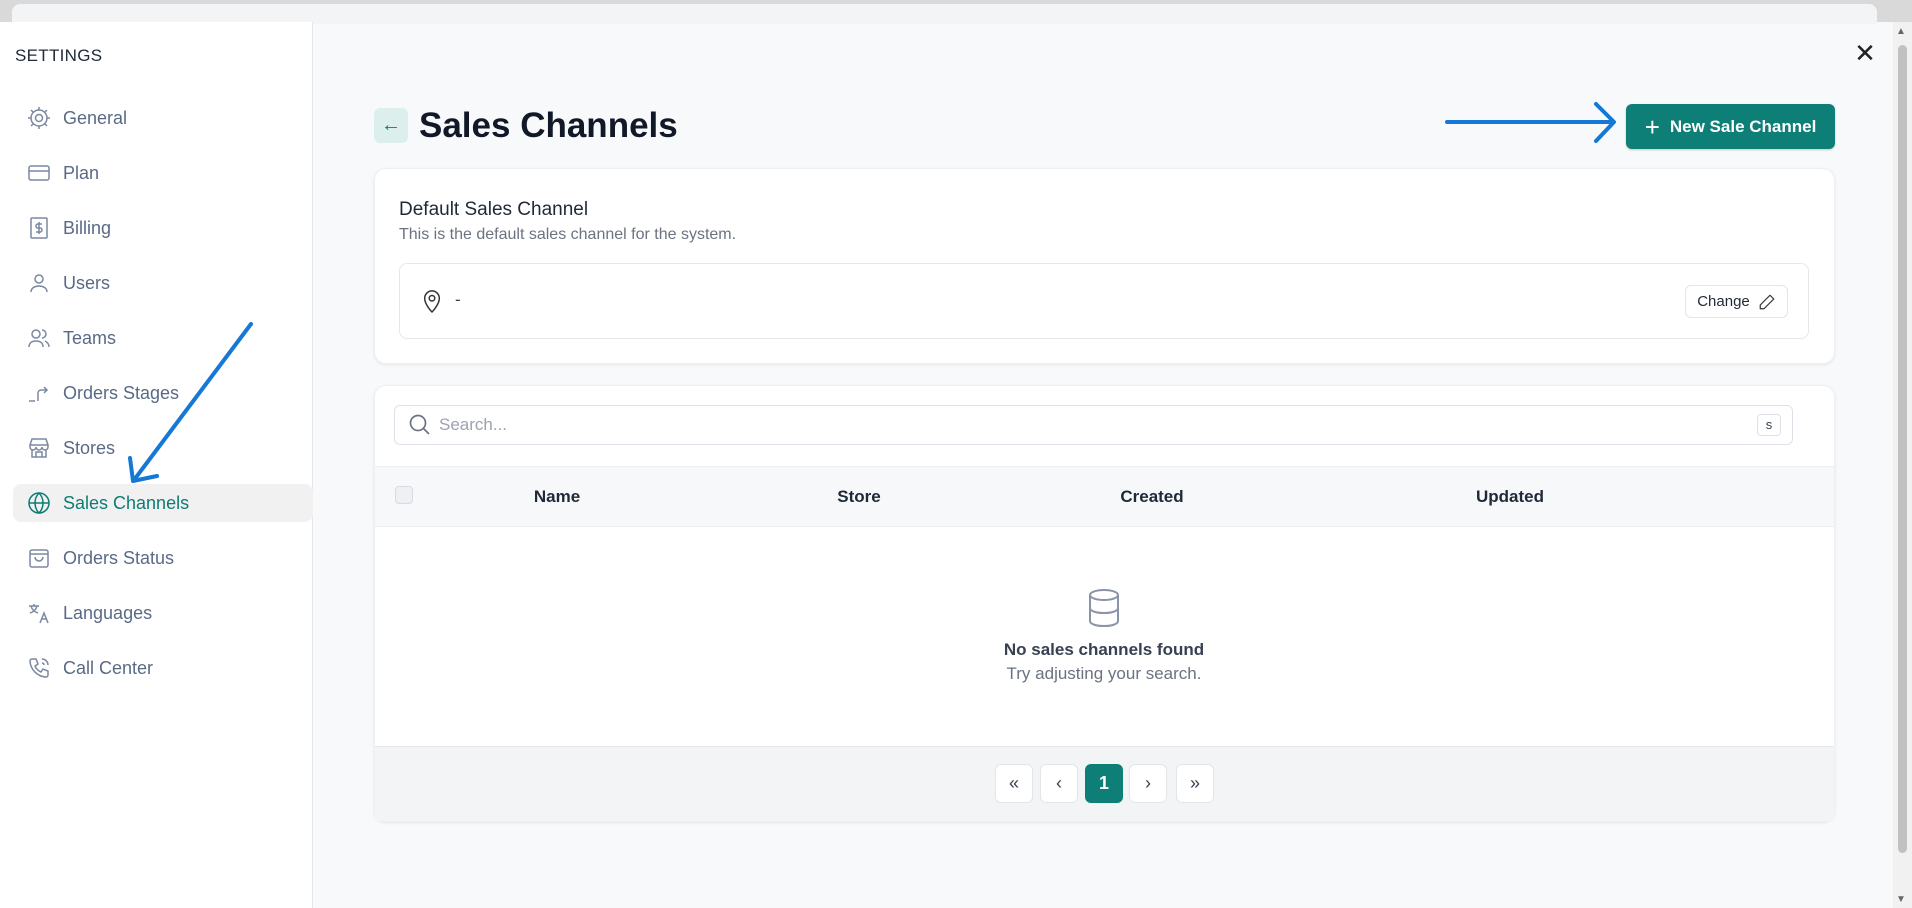 Image resolution: width=1912 pixels, height=908 pixels. What do you see at coordinates (1901, 31) in the screenshot?
I see `scroll-up-arrow: ▲` at bounding box center [1901, 31].